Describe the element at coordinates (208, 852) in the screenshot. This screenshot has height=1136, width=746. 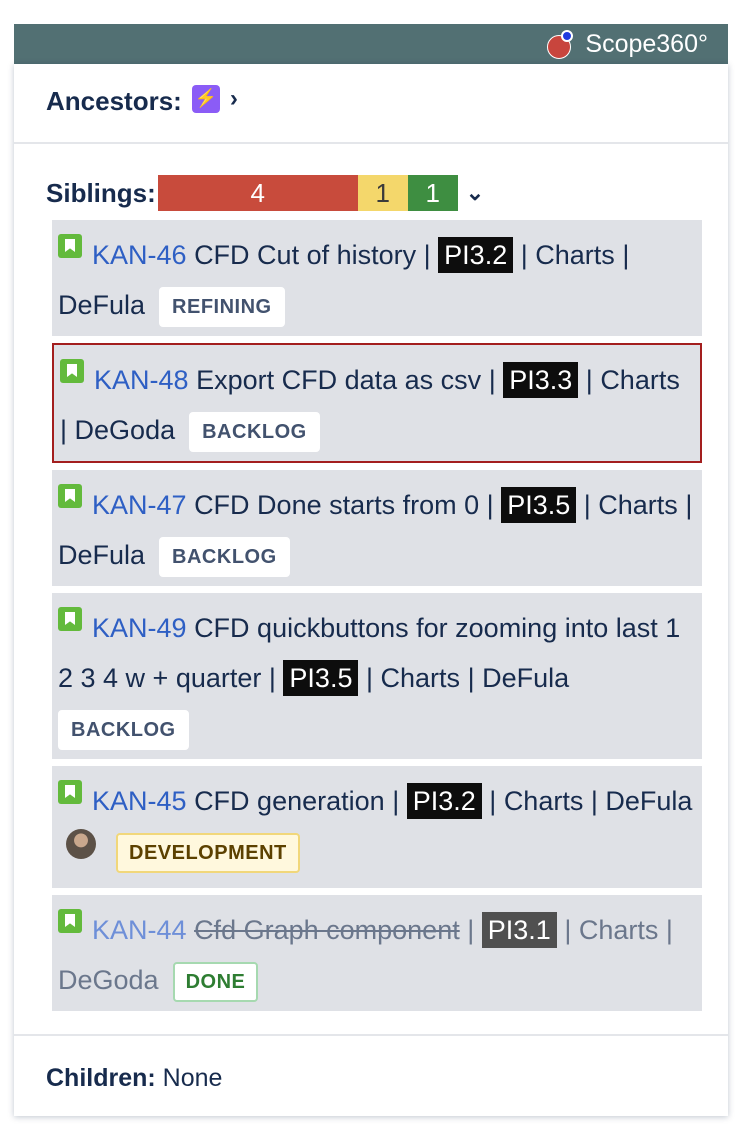
I see `status-lozenge: DEVELOPMENT` at that location.